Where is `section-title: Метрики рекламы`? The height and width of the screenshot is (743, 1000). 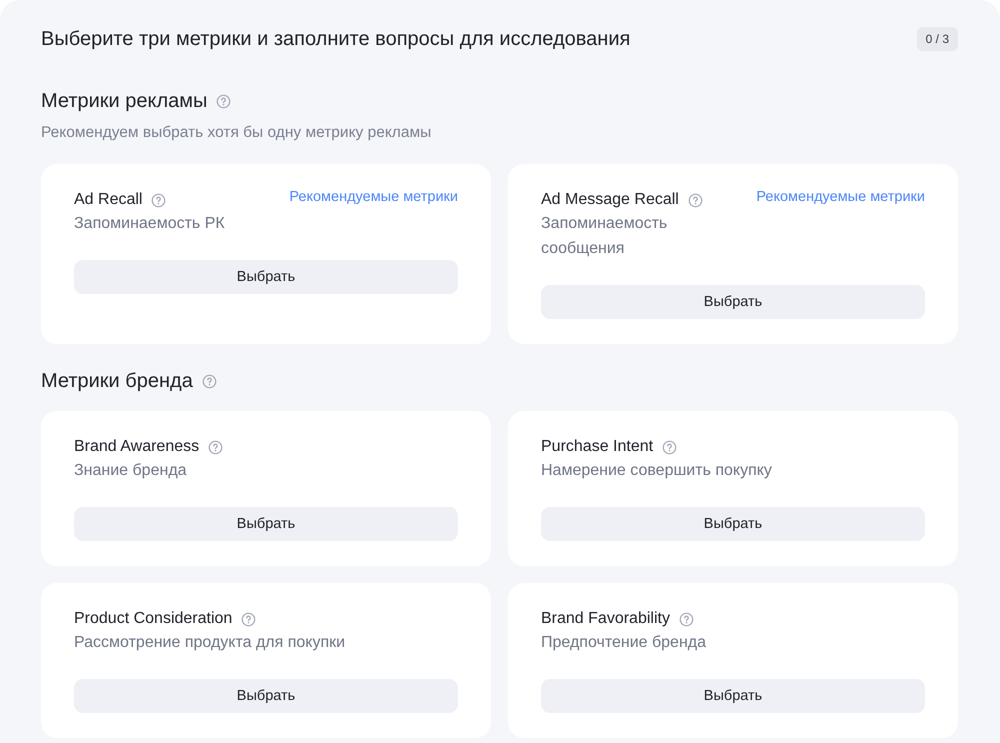 section-title: Метрики рекламы is located at coordinates (124, 101).